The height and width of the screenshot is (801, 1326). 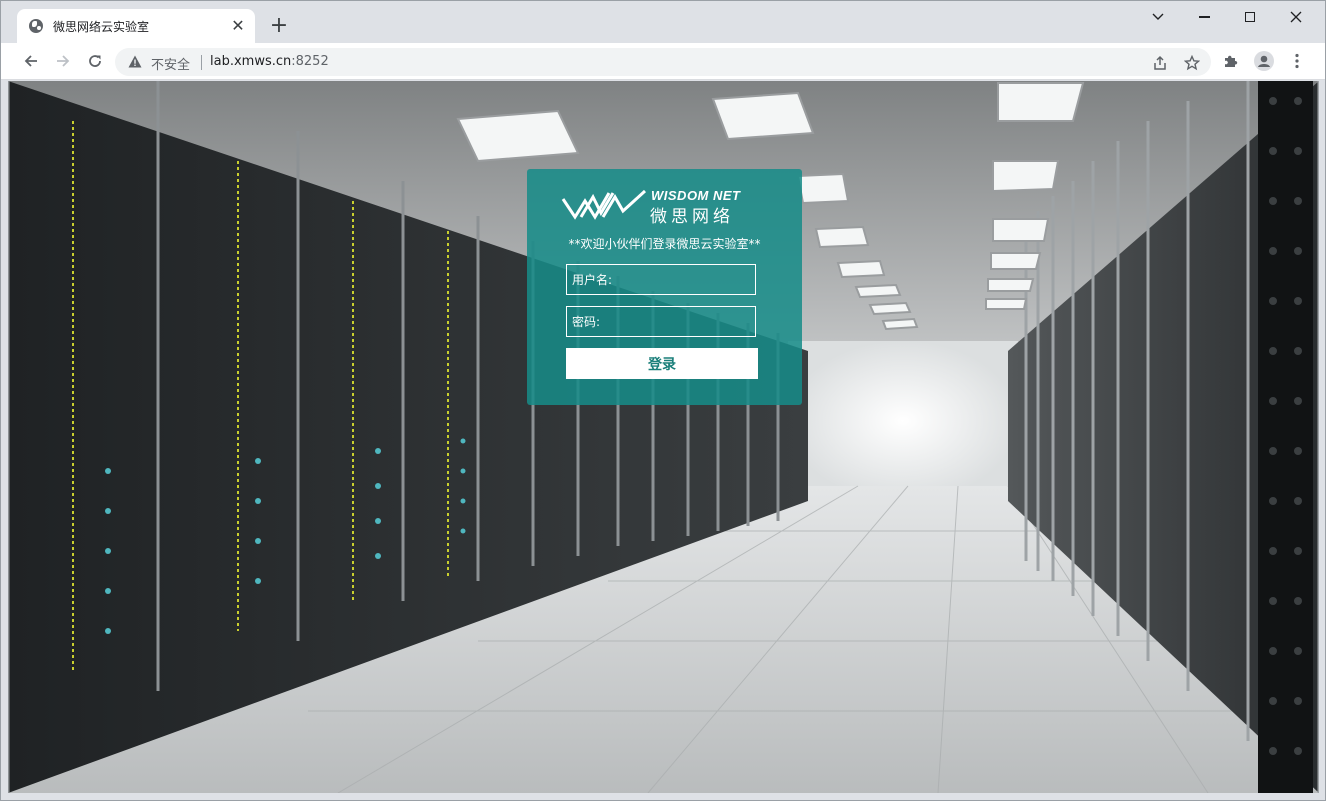 I want to click on reload-icon, so click(x=95, y=61).